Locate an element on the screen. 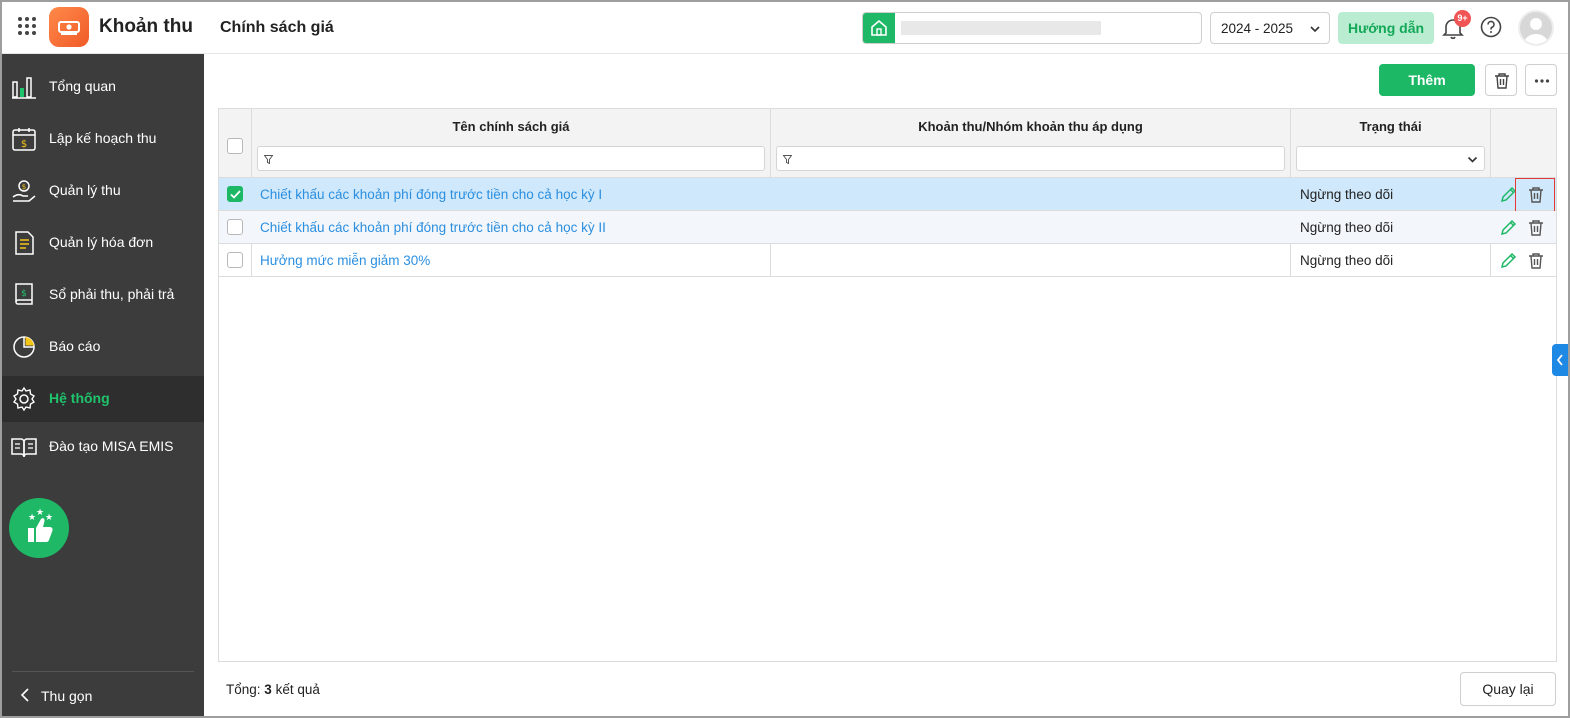  sidebar-item-label: Lập kế hoạch thu is located at coordinates (103, 138).